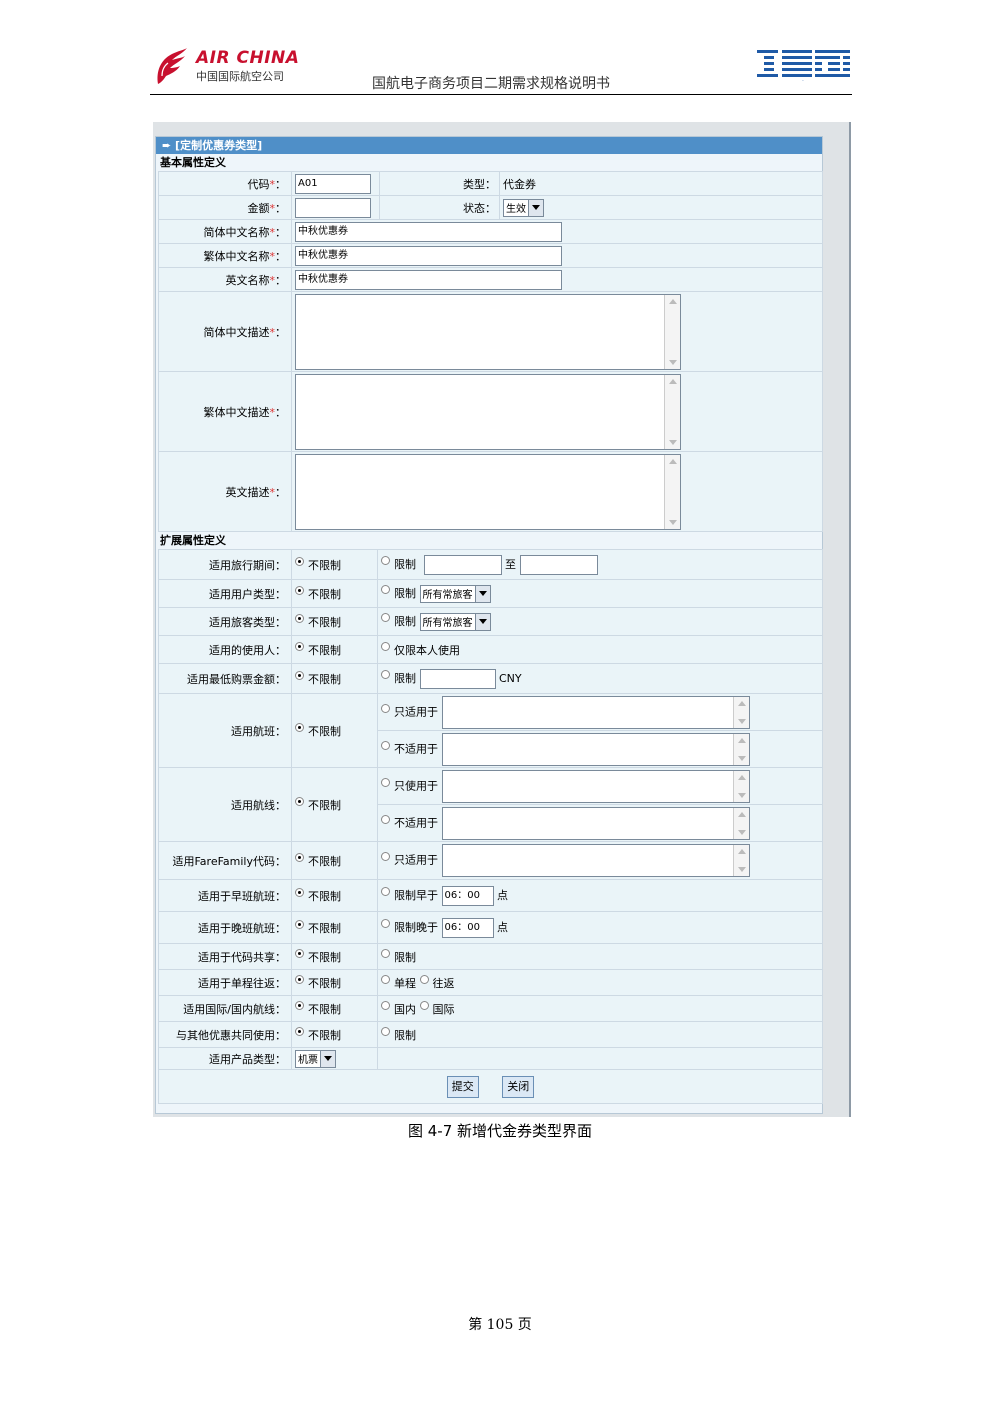 The width and height of the screenshot is (1000, 1415). Describe the element at coordinates (334, 621) in the screenshot. I see `pax-type-unlimited: 不限制` at that location.